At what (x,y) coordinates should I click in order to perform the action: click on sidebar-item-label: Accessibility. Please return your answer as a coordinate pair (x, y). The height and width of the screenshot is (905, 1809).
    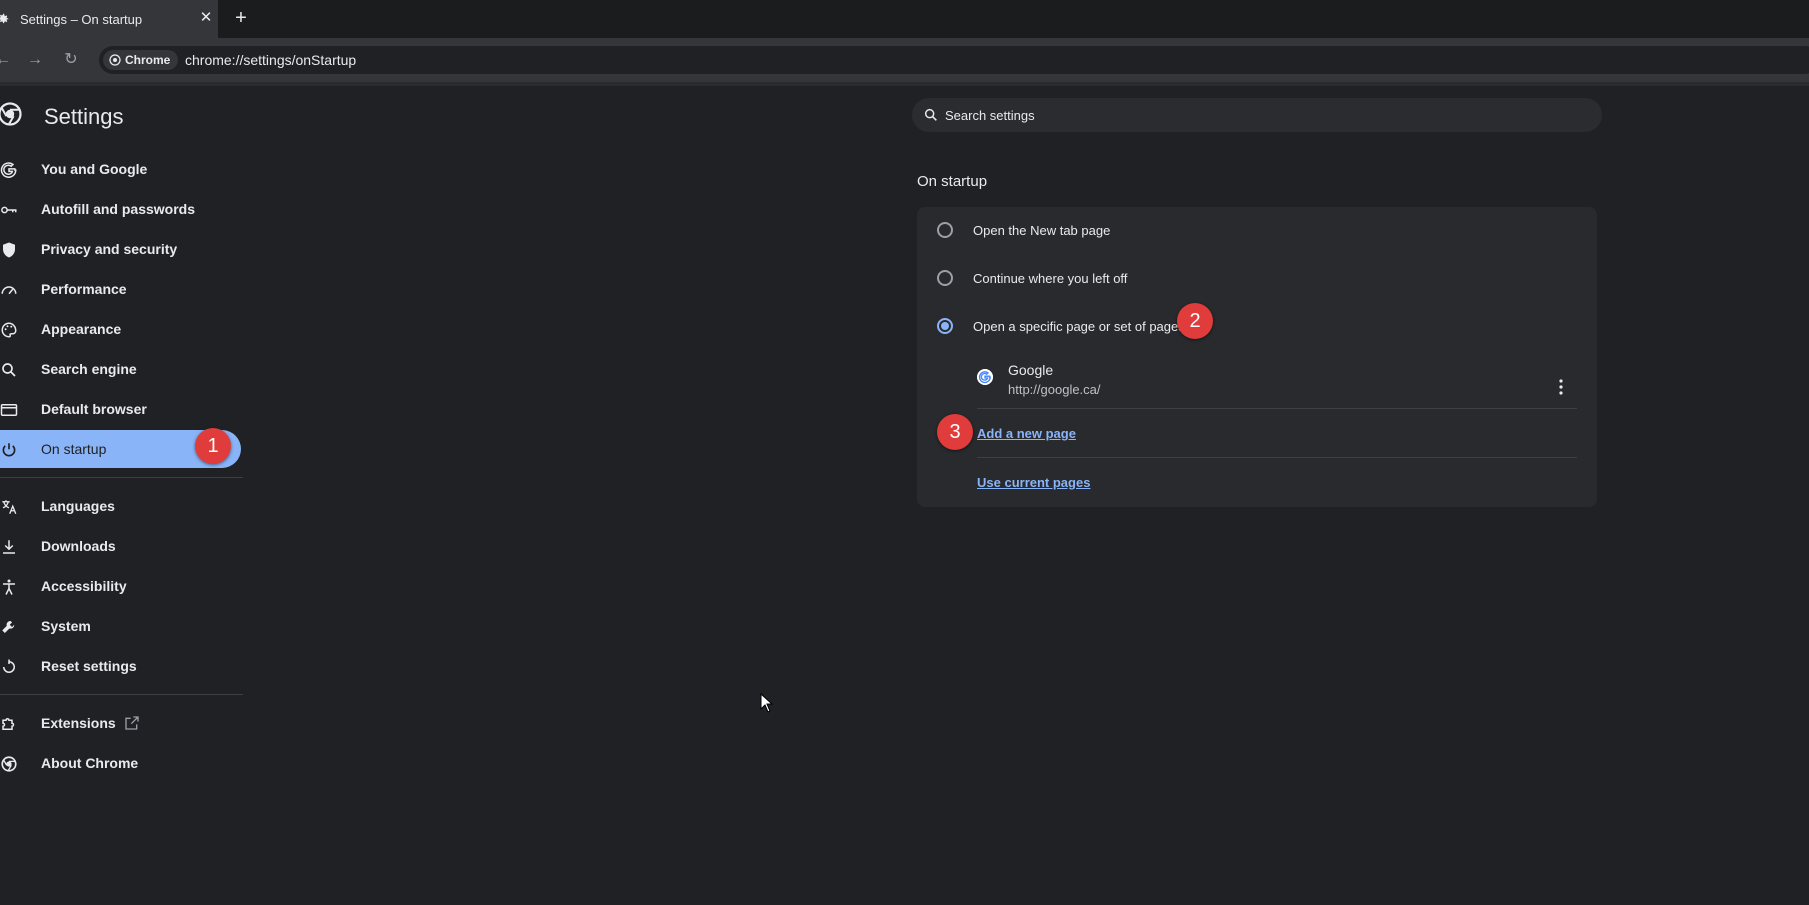
    Looking at the image, I should click on (84, 586).